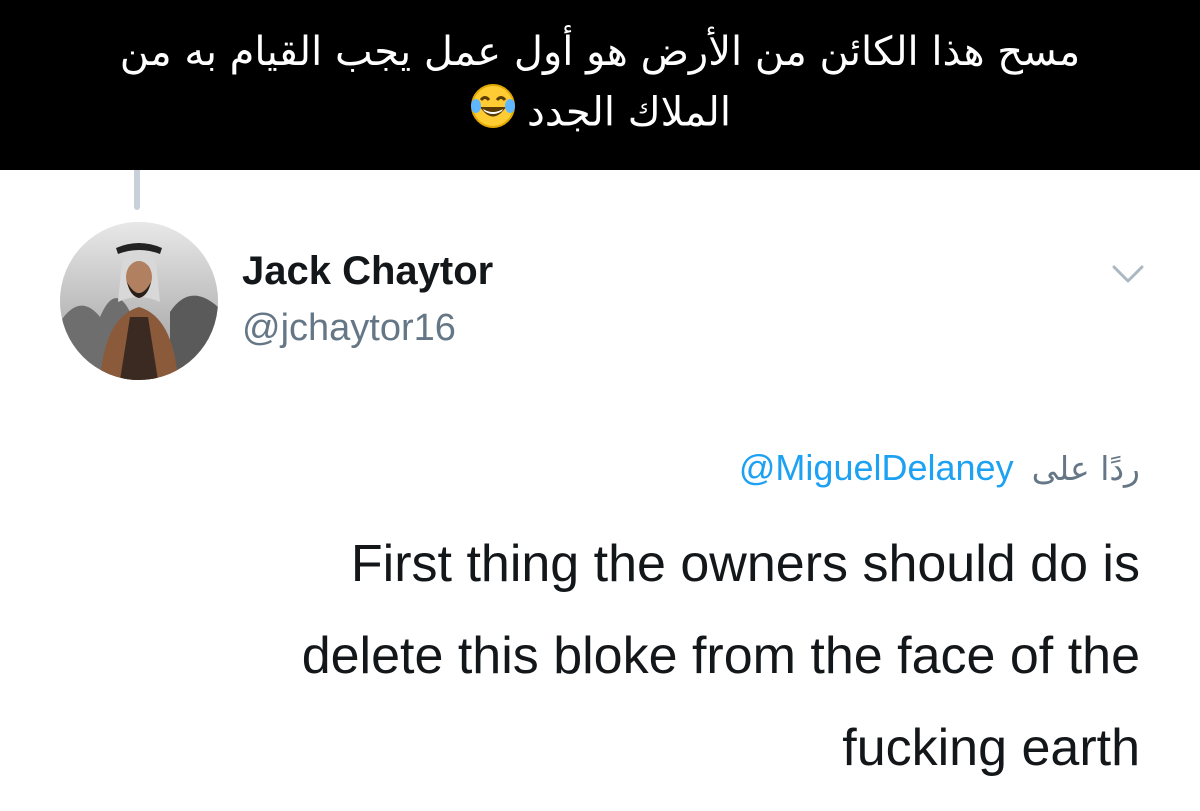 This screenshot has width=1200, height=811. Describe the element at coordinates (720, 656) in the screenshot. I see `tweet-text-line-2: delete this bloke from the face of the` at that location.